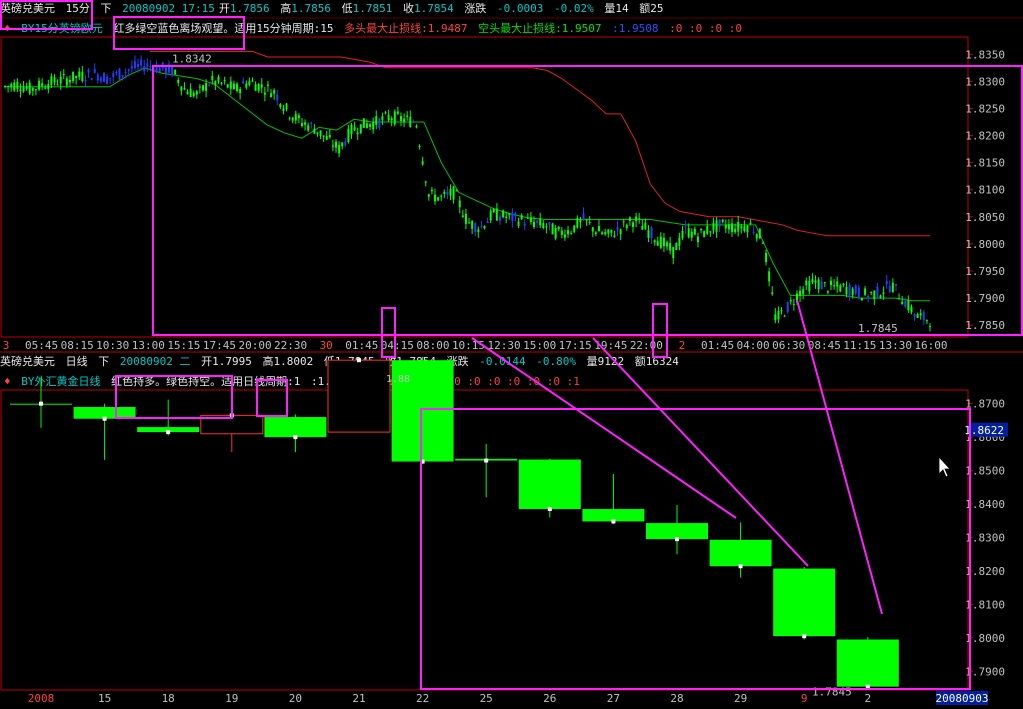  I want to click on annotation-arrow, so click(604, 428).